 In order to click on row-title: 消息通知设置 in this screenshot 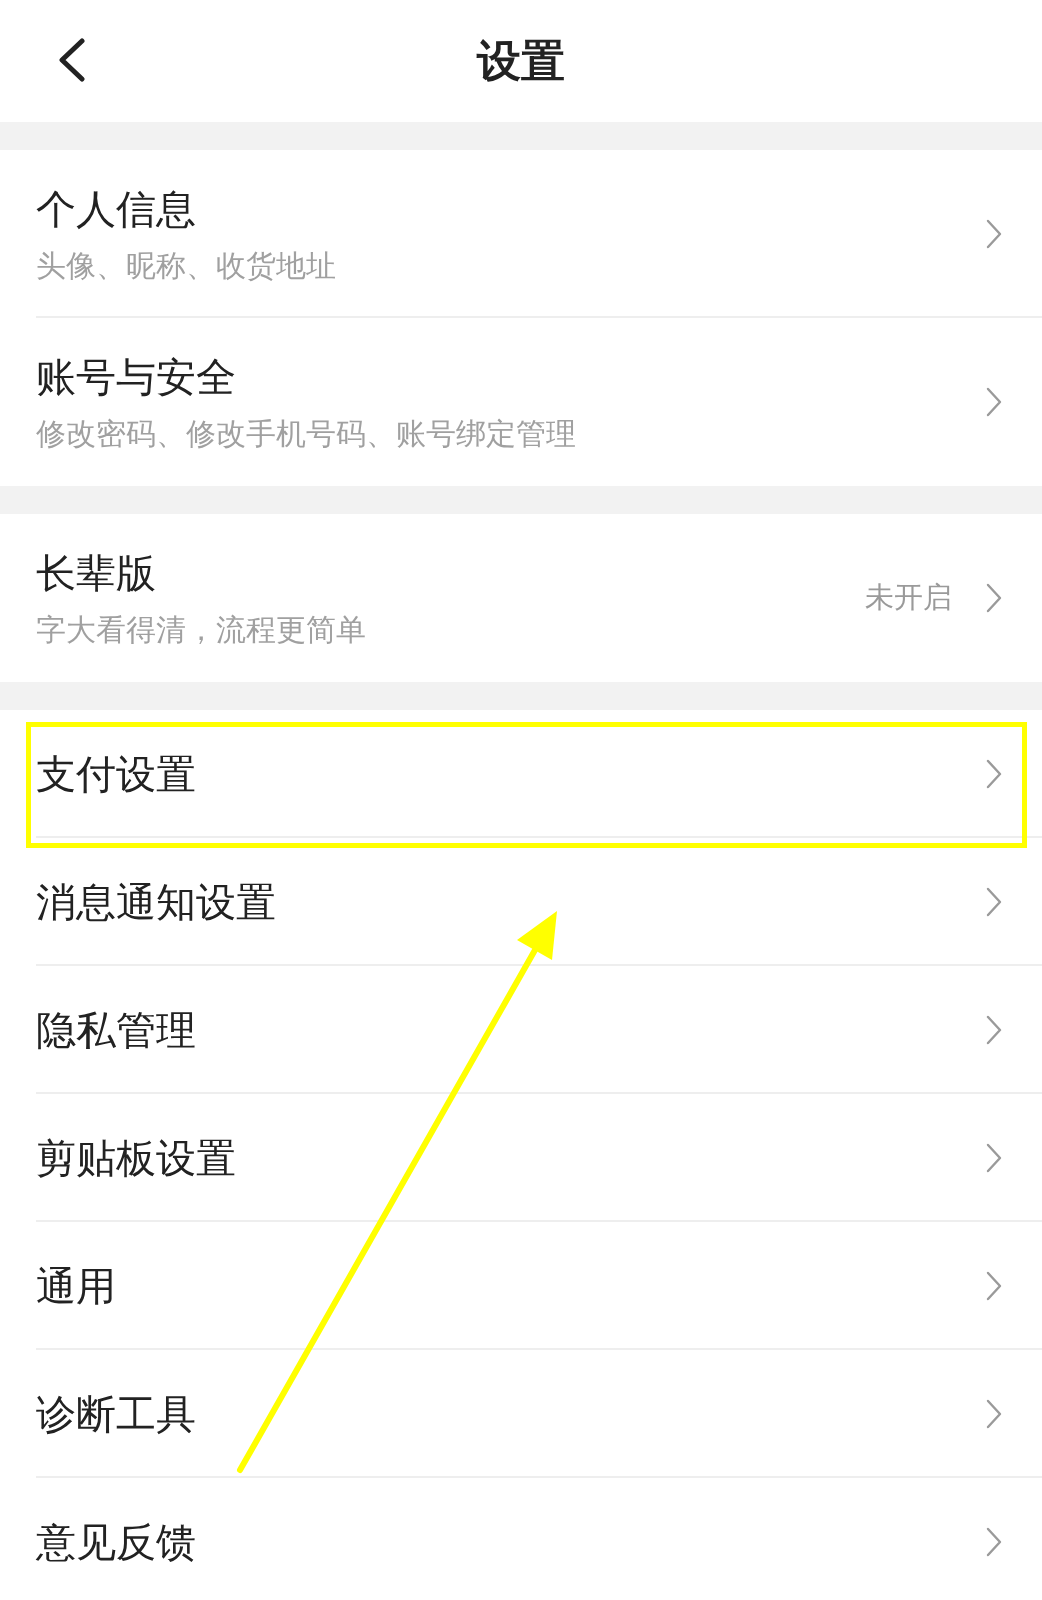, I will do `click(156, 902)`.